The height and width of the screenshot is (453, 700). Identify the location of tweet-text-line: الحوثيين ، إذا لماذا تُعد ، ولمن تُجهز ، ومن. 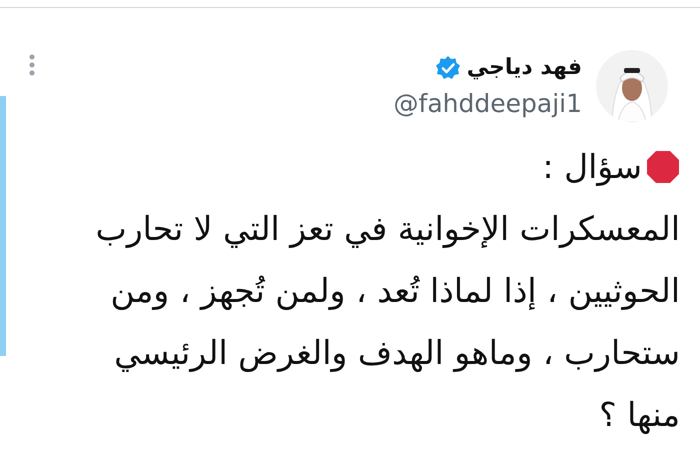
(395, 291).